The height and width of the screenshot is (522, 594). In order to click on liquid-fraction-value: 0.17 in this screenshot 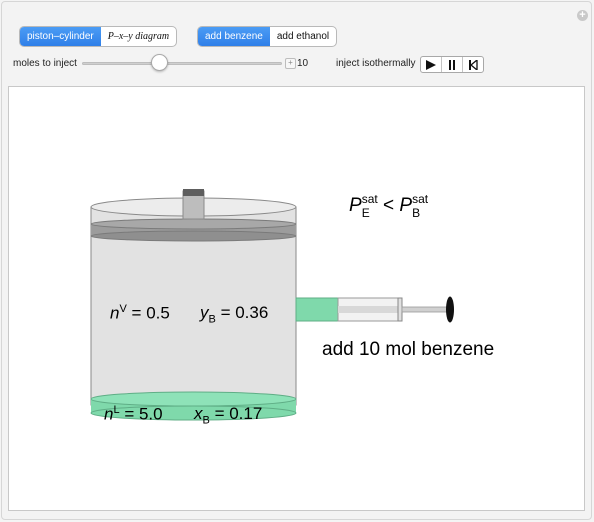, I will do `click(246, 413)`.